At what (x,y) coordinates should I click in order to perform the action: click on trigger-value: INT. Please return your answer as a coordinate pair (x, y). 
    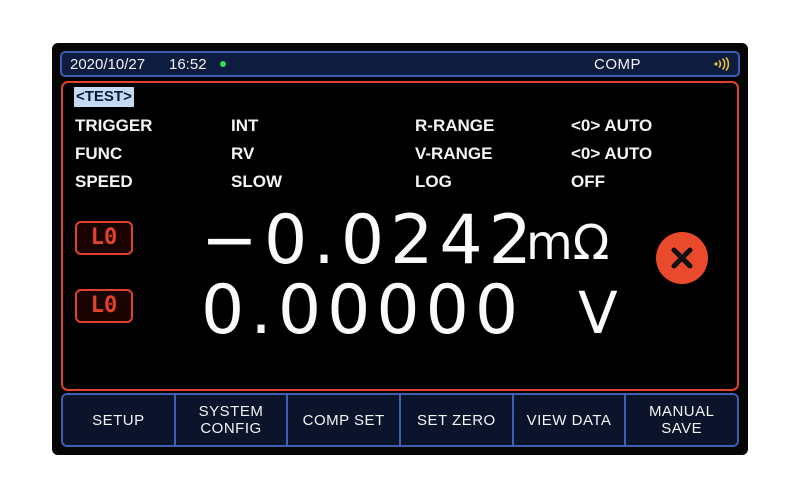
    Looking at the image, I should click on (244, 126).